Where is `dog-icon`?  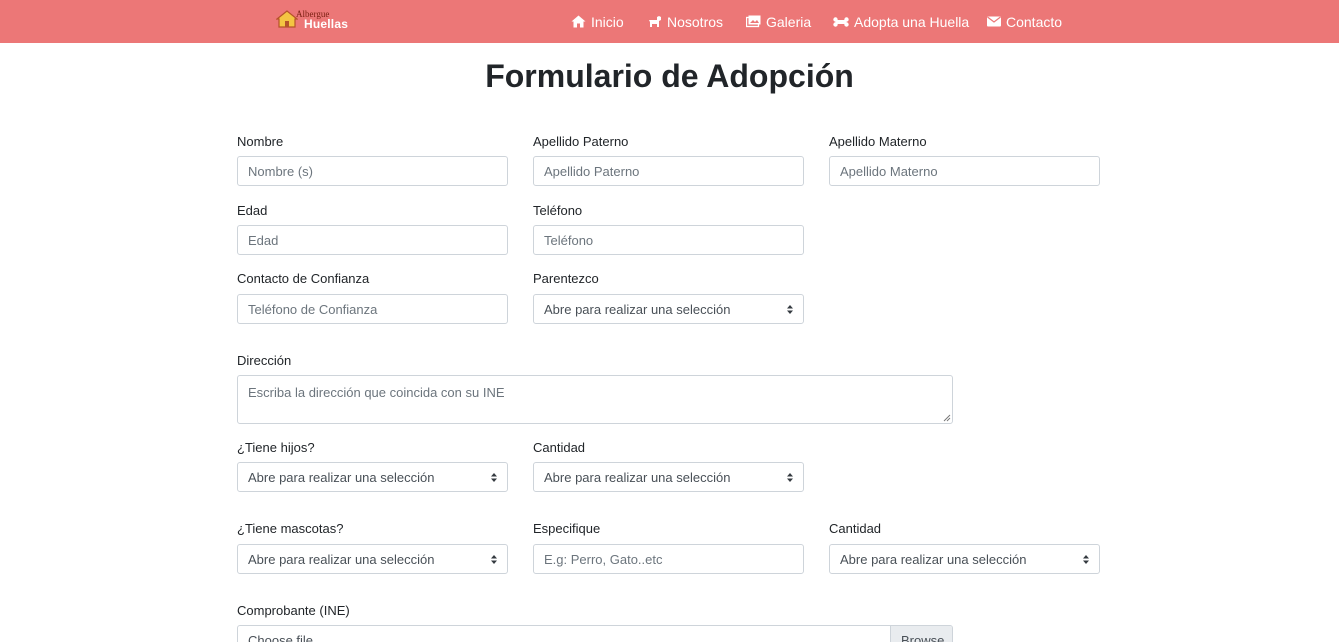
dog-icon is located at coordinates (654, 21).